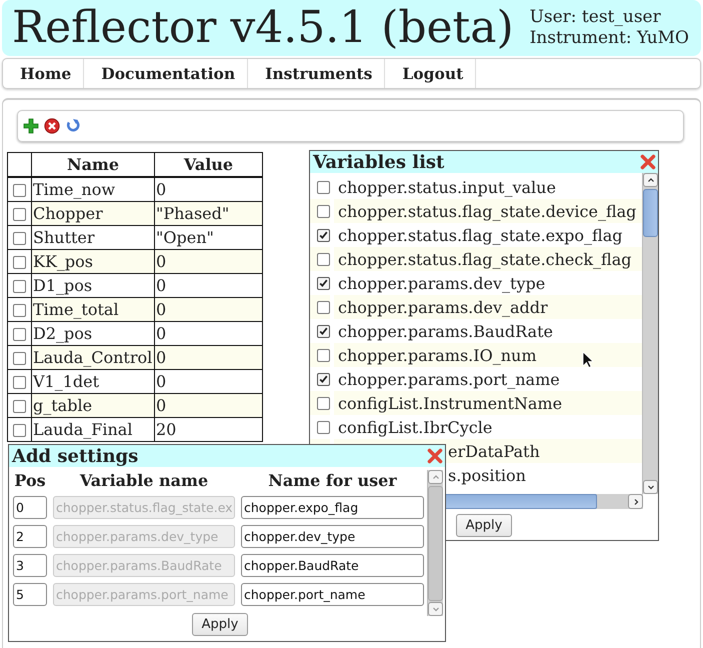 The image size is (703, 648). I want to click on nav-link: Documentation, so click(166, 73).